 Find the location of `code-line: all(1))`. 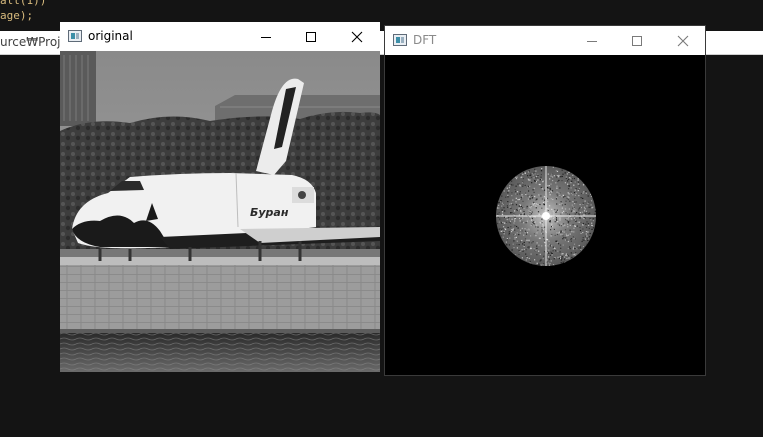

code-line: all(1)) is located at coordinates (23, 3).